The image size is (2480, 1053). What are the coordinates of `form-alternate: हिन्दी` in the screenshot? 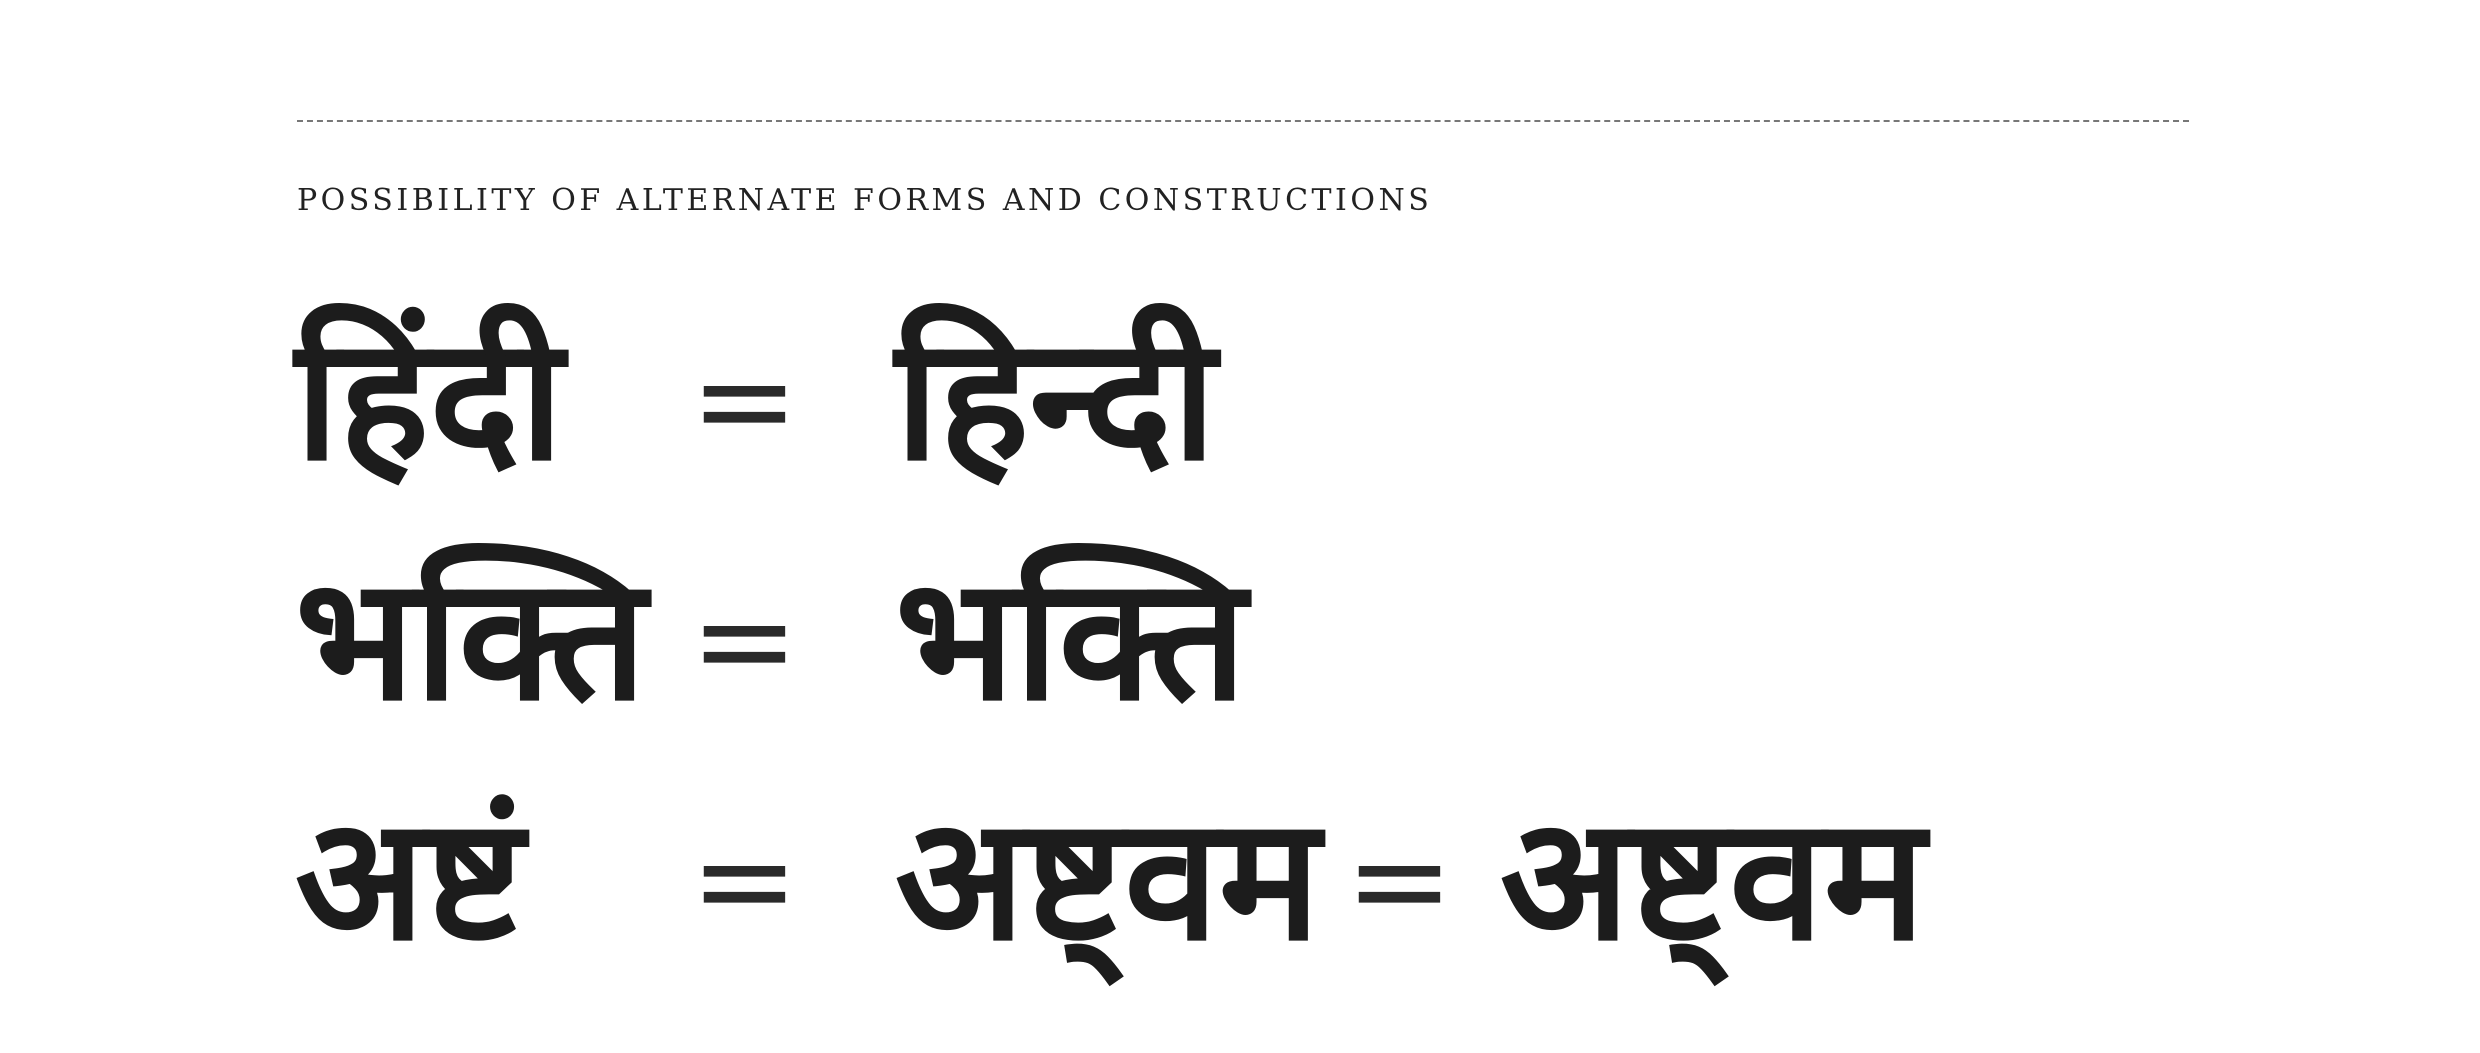 It's located at (1056, 400).